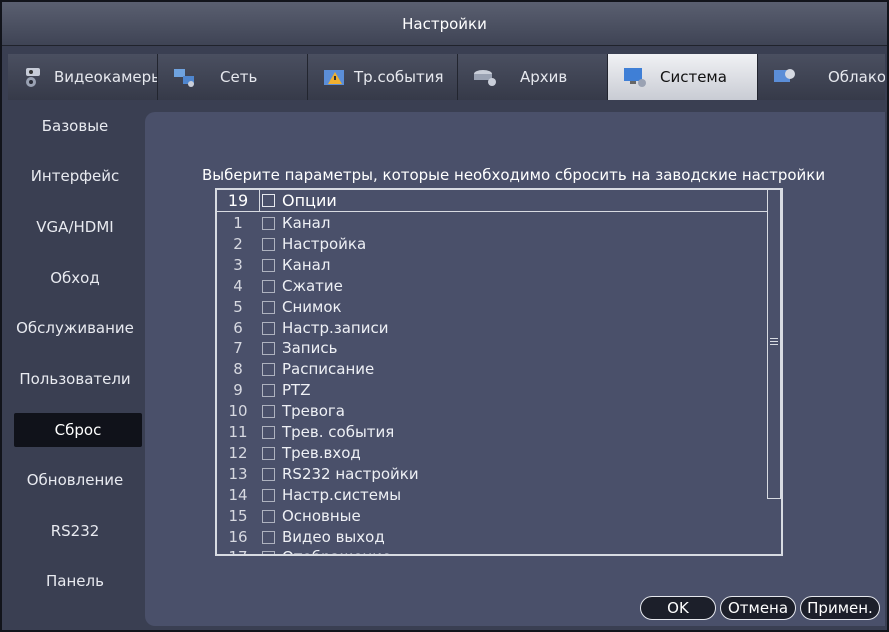  What do you see at coordinates (333, 536) in the screenshot?
I see `option-label: Видео выход` at bounding box center [333, 536].